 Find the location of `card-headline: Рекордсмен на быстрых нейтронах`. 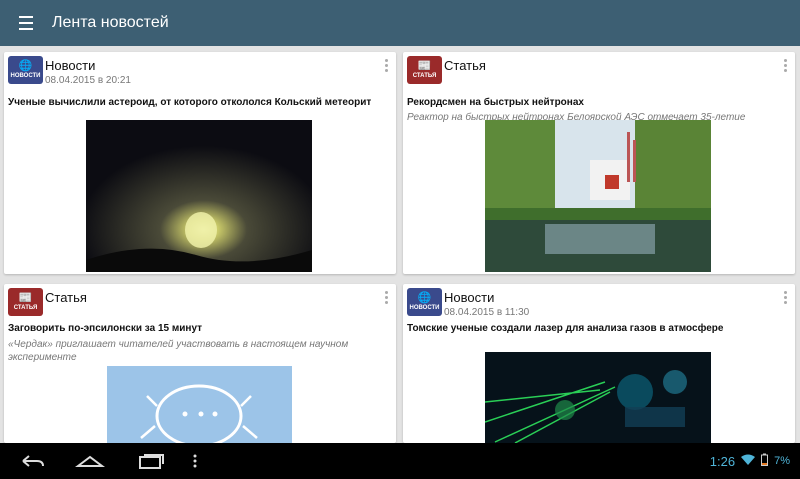

card-headline: Рекордсмен на быстрых нейтронах is located at coordinates (495, 102).